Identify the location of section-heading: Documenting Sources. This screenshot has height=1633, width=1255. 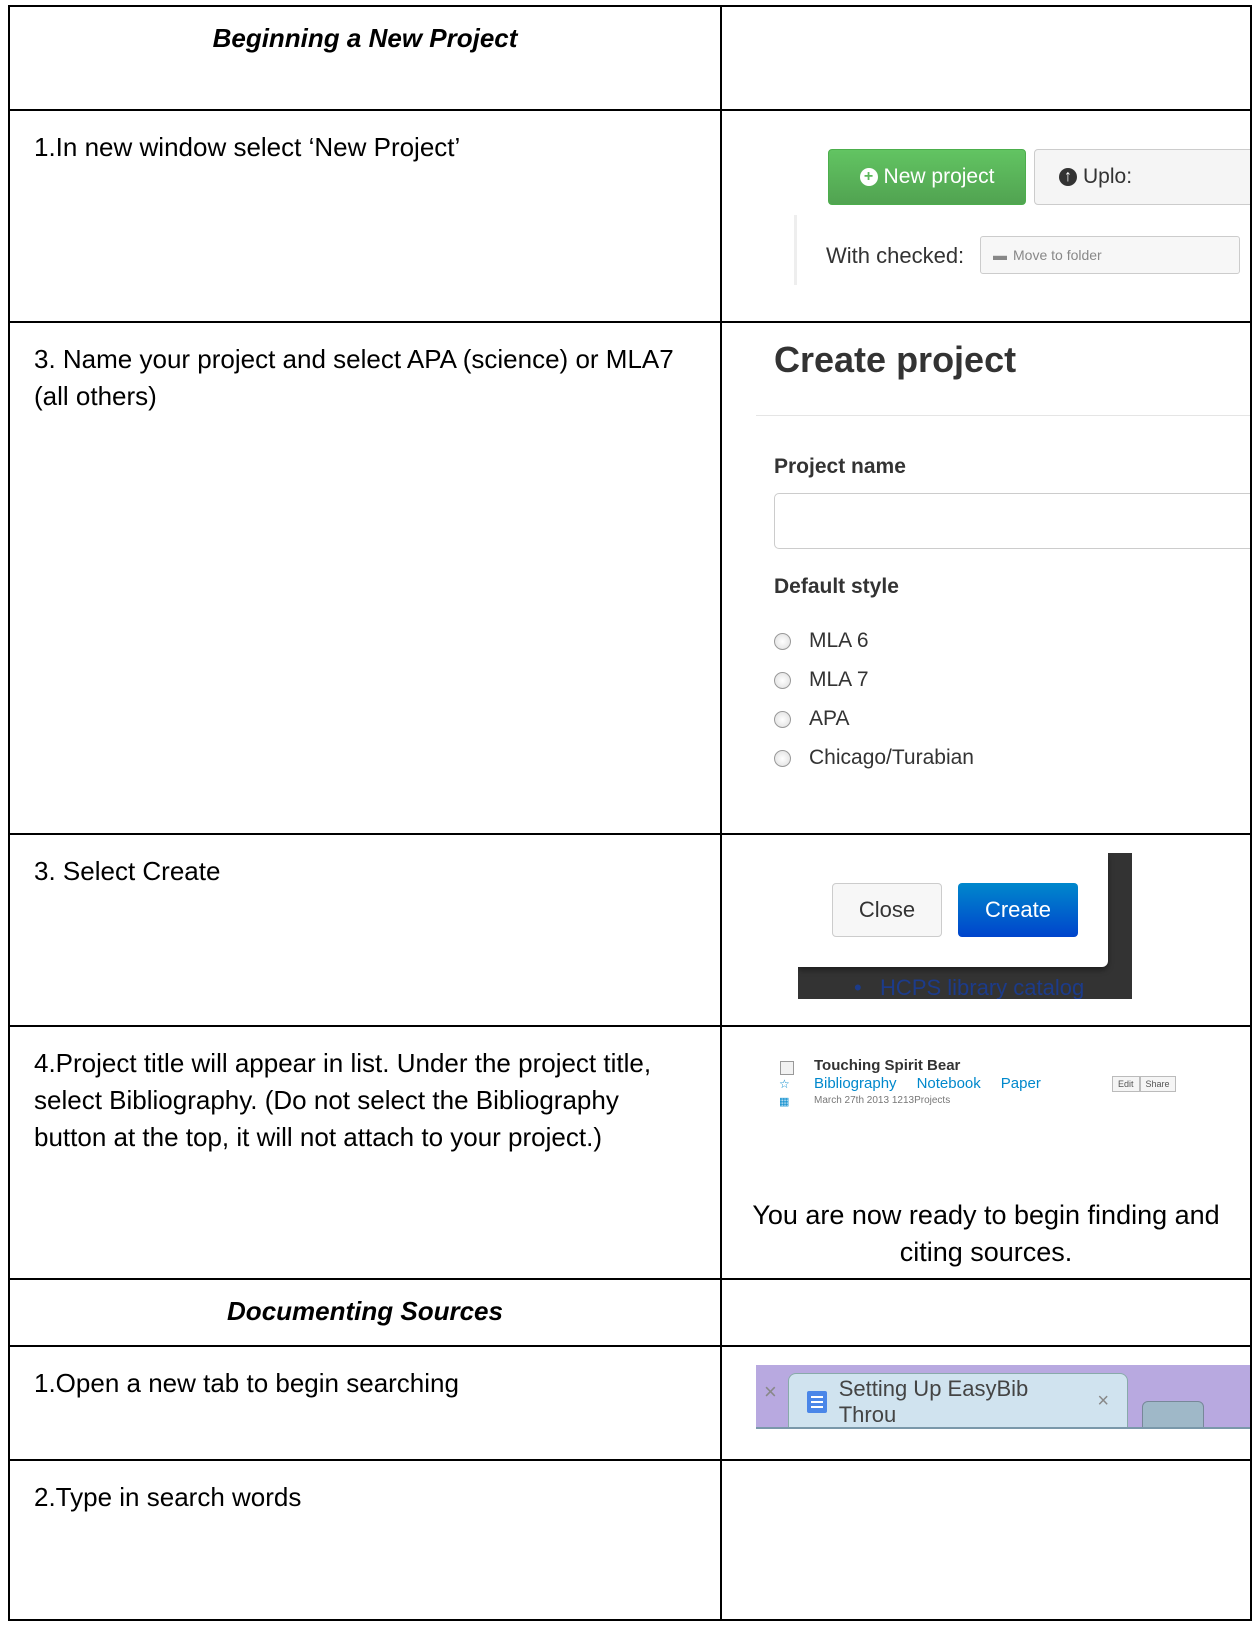
(365, 1311).